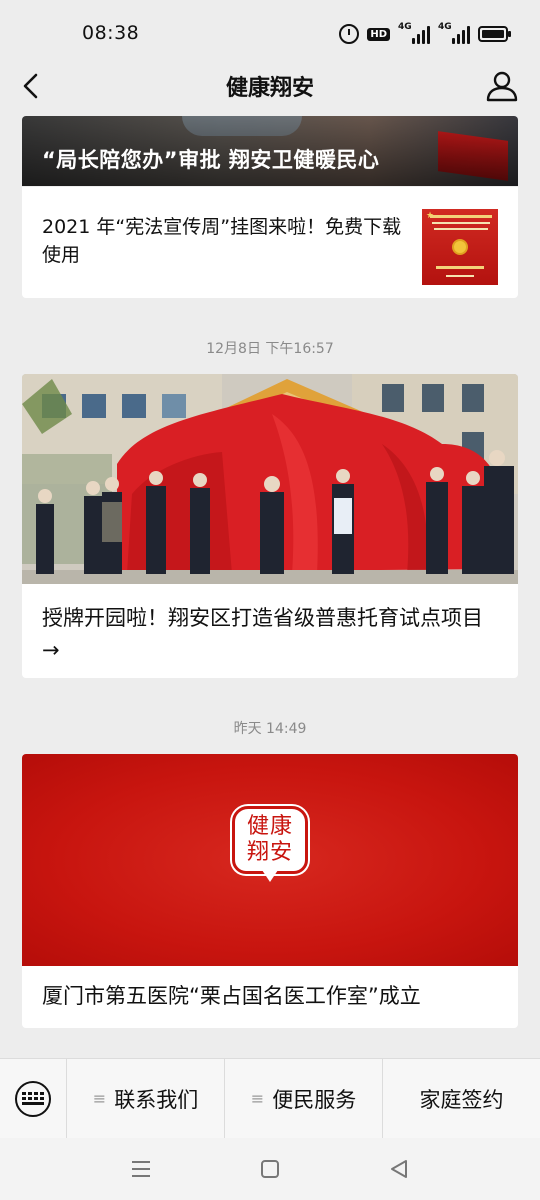  I want to click on title-bar: 健康翔安, so click(270, 86).